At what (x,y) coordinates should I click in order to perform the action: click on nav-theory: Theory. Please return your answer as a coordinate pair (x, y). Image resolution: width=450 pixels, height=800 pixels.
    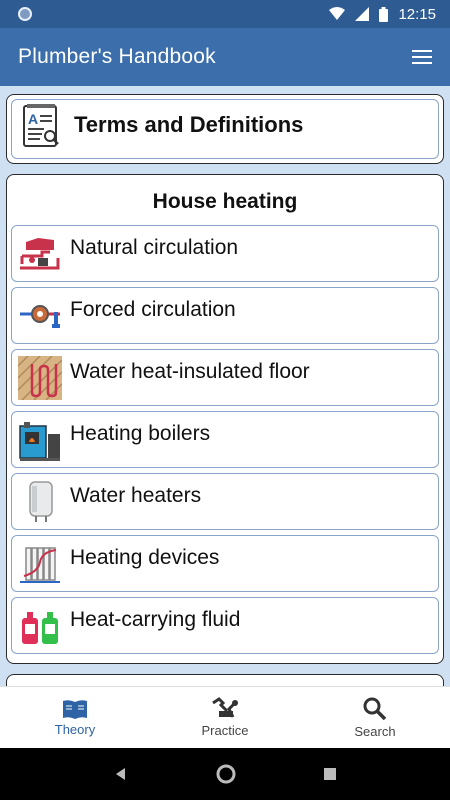
    Looking at the image, I should click on (75, 717).